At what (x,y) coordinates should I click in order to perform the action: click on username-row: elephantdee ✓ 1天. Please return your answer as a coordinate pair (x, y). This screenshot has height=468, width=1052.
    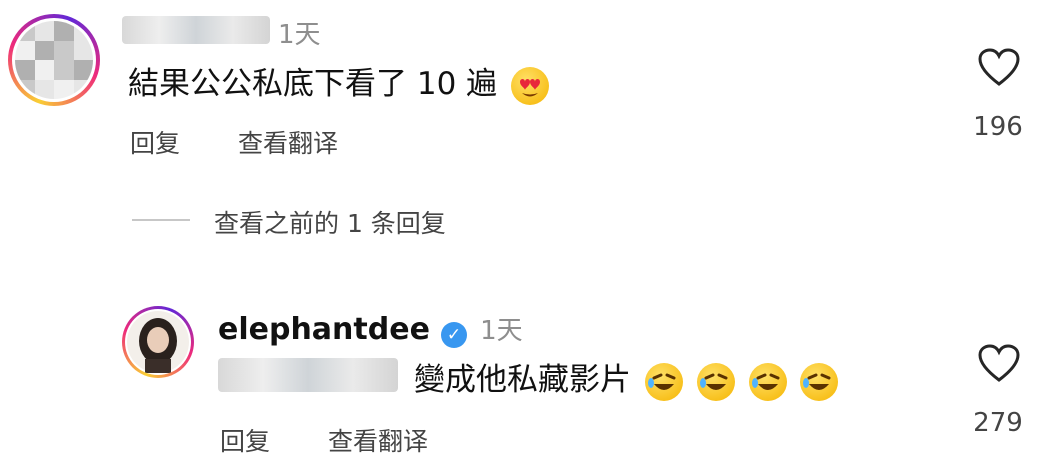
    Looking at the image, I should click on (370, 329).